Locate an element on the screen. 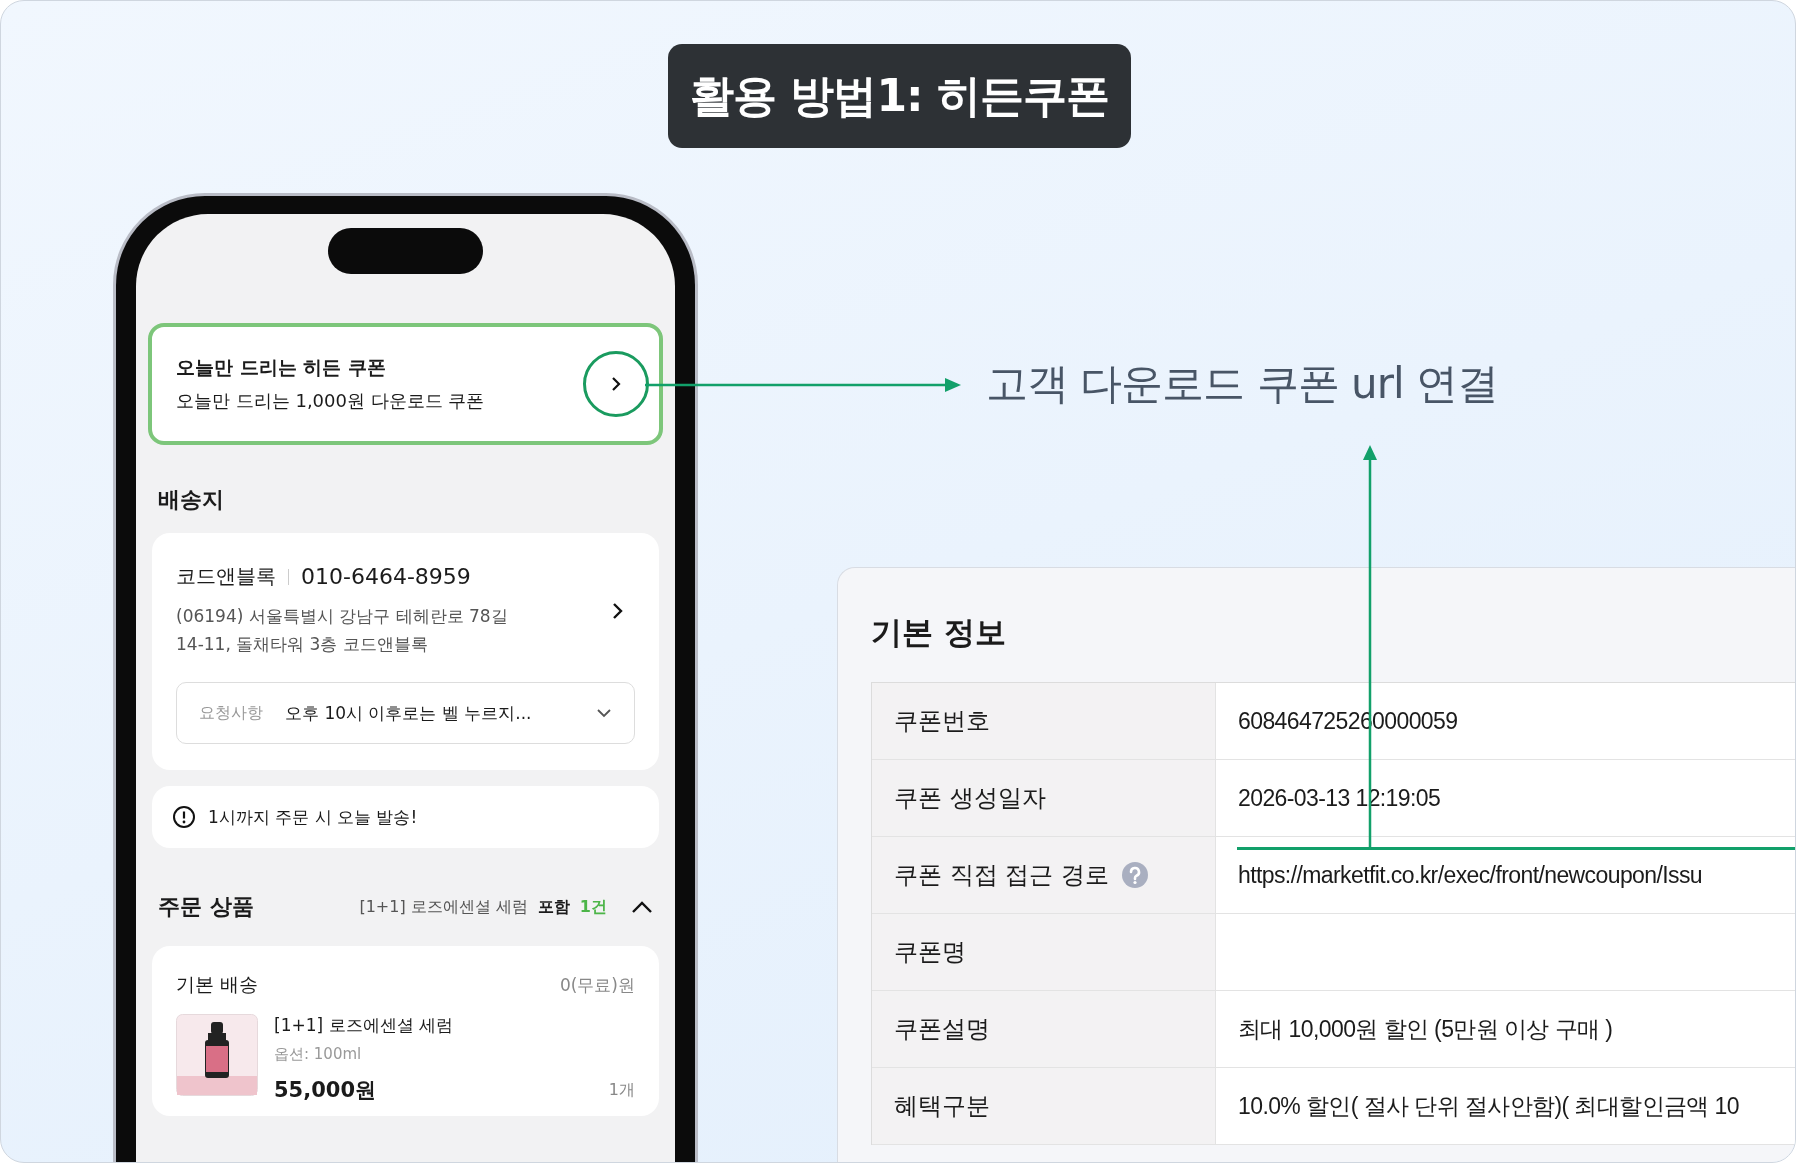 This screenshot has width=1796, height=1163. annotation-text: 고객 다운로드 쿠폰 url 연결 is located at coordinates (1242, 384).